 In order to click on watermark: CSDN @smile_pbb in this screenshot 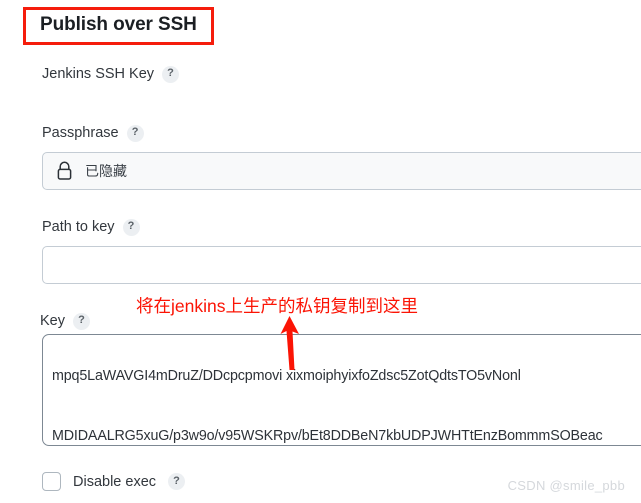, I will do `click(566, 485)`.